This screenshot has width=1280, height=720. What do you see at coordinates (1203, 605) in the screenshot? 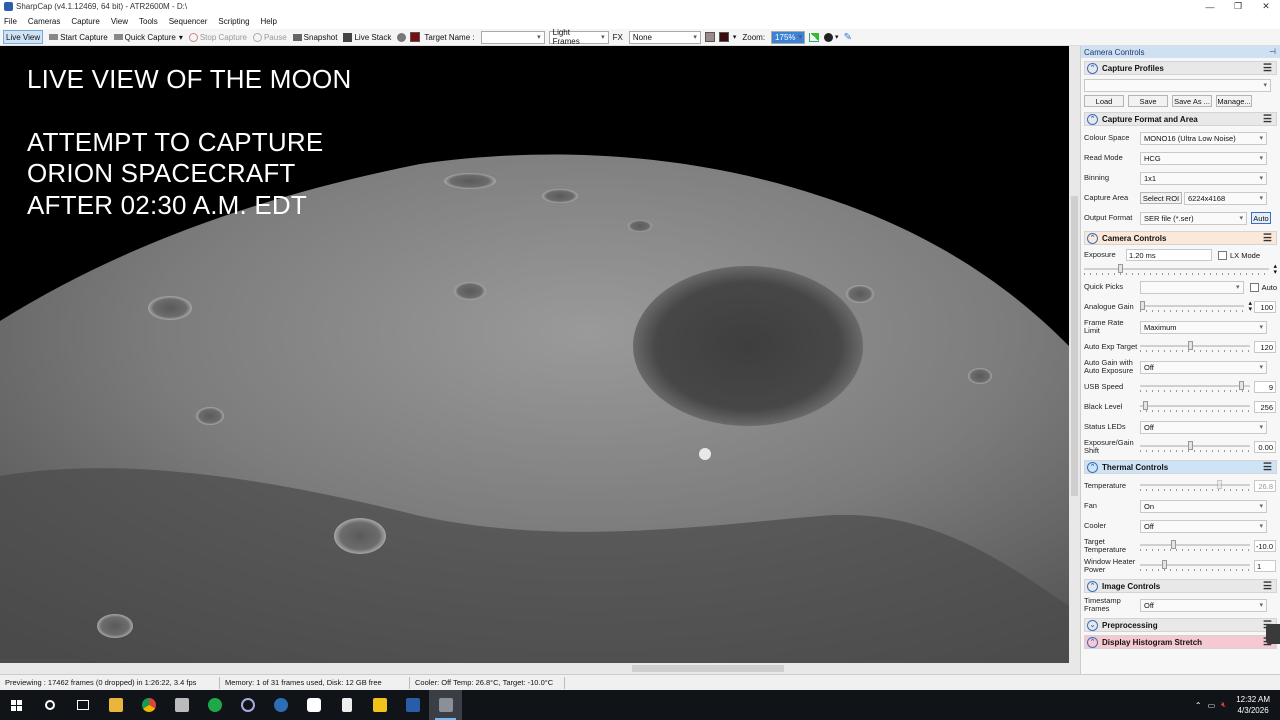
I see `timestamp-dropdown: Off` at bounding box center [1203, 605].